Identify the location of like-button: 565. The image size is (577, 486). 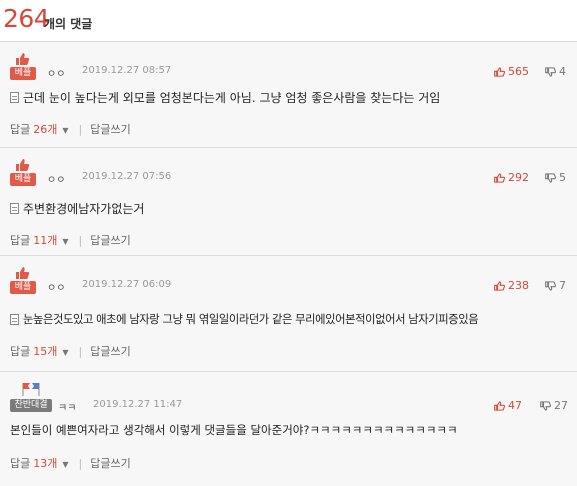
(511, 71).